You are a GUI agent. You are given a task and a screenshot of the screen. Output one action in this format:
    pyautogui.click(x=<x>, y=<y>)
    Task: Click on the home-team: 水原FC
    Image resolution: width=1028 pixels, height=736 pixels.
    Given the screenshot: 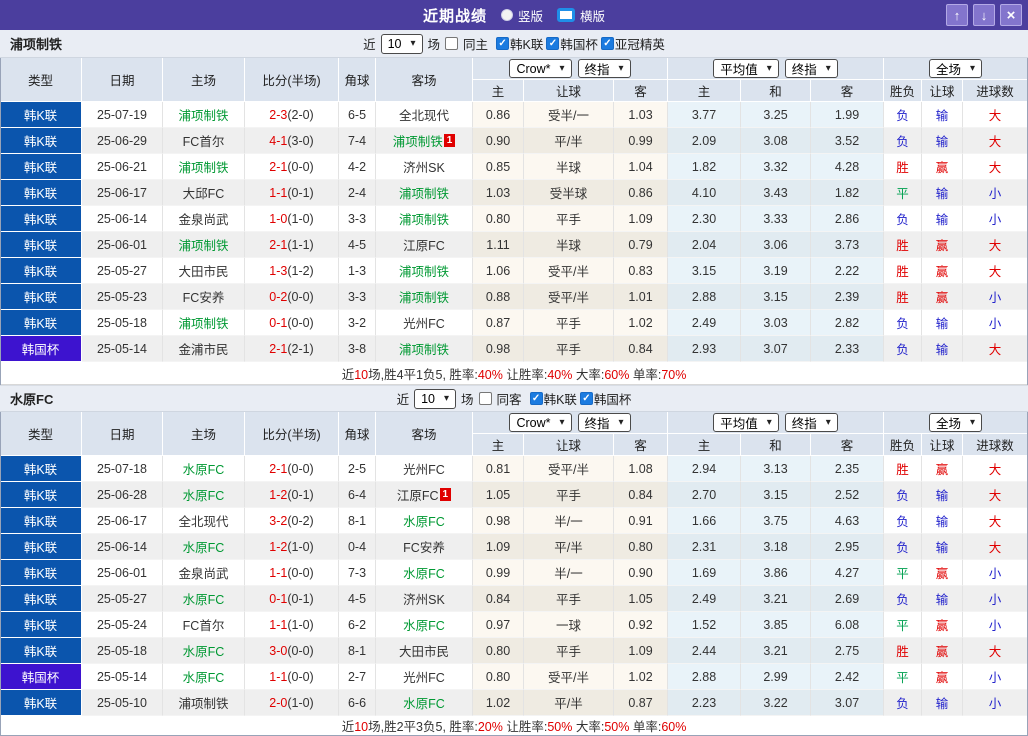 What is the action you would take?
    pyautogui.click(x=204, y=677)
    